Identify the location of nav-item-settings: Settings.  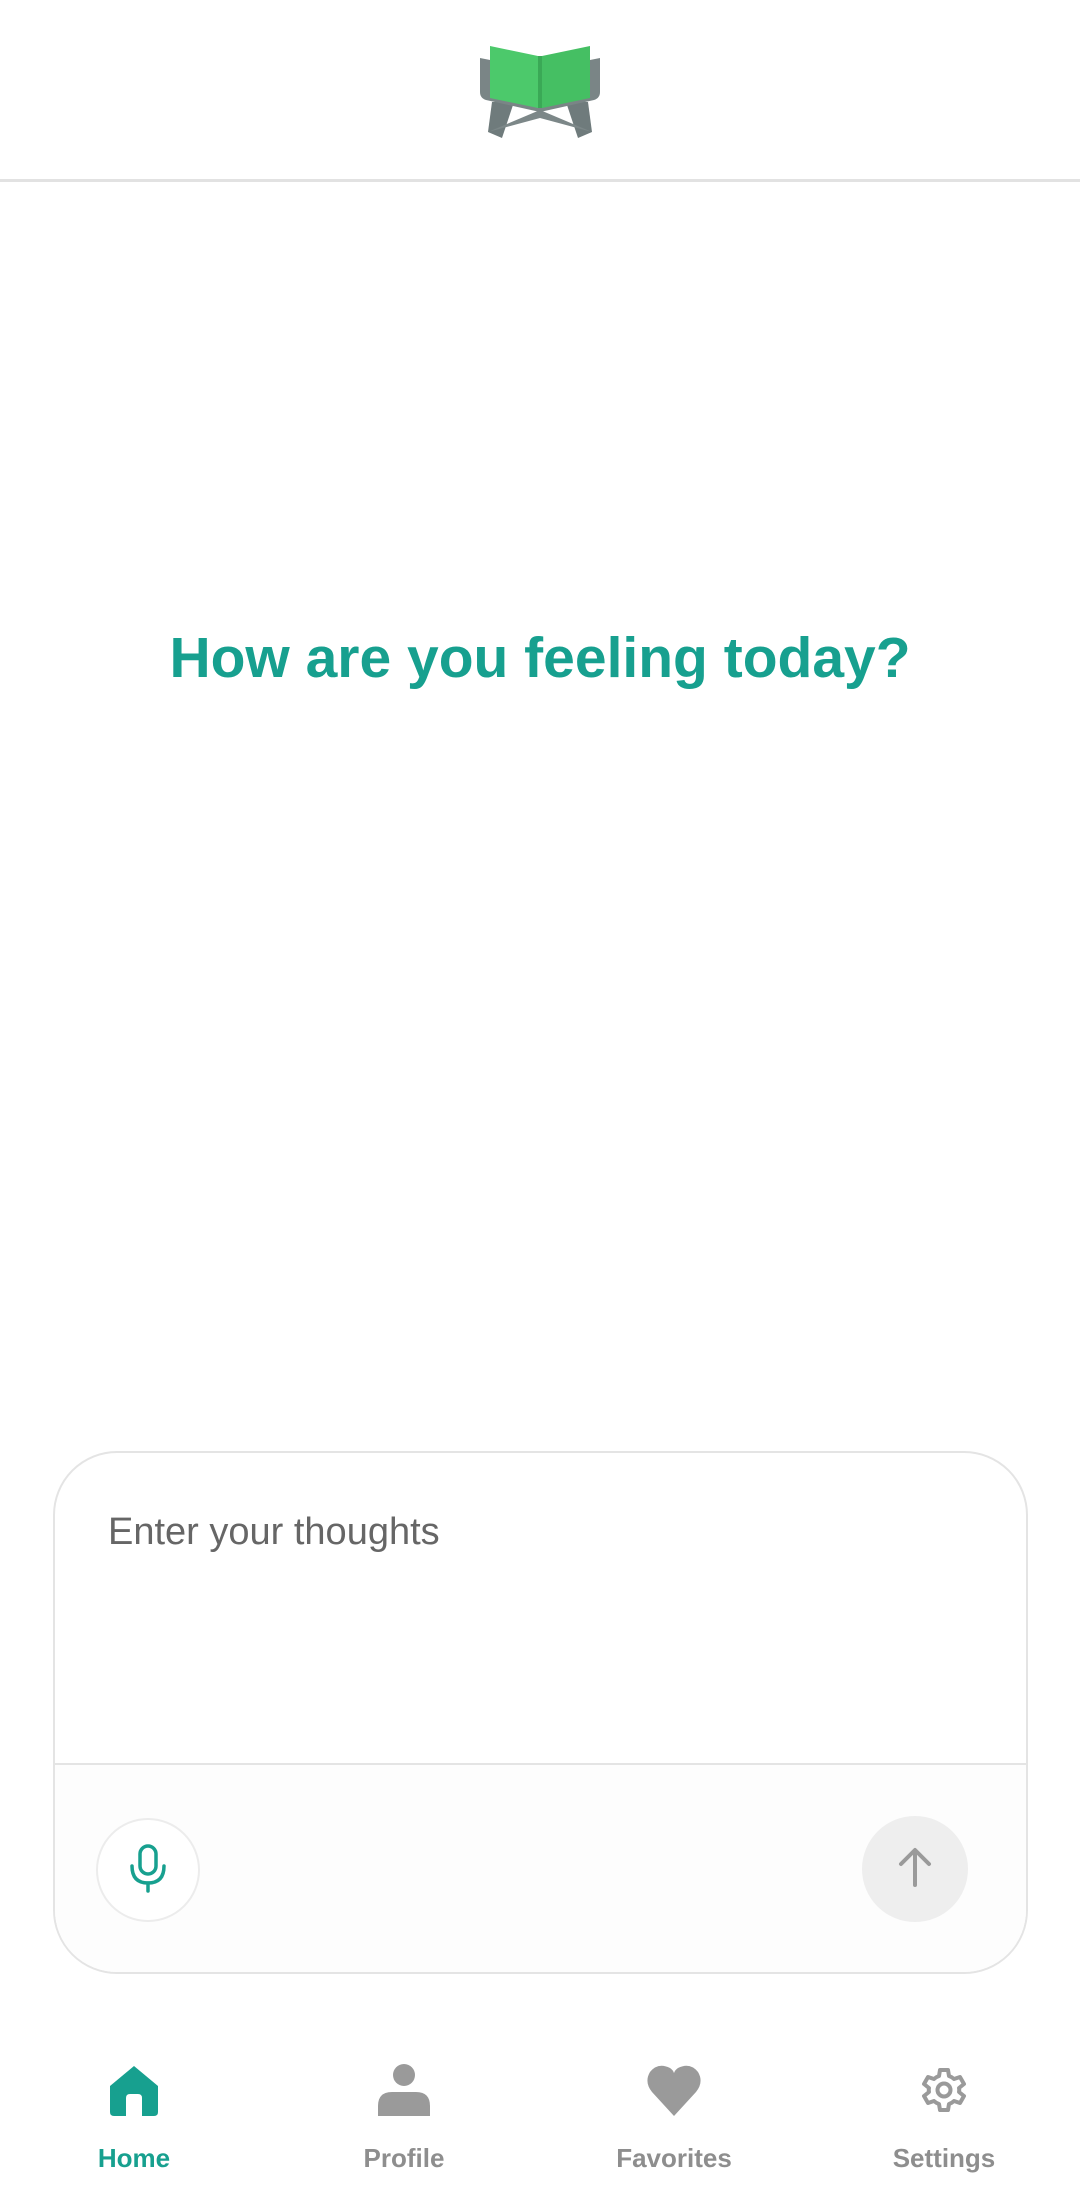
(944, 2113).